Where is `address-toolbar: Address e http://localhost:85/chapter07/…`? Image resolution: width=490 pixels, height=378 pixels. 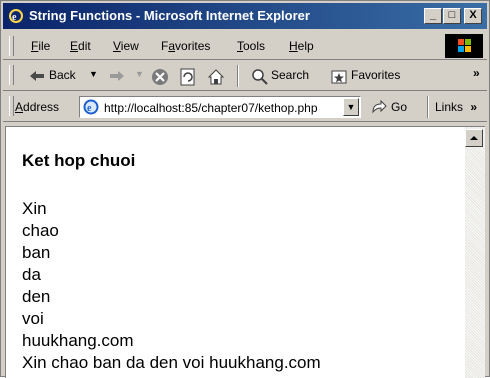
address-toolbar: Address e http://localhost:85/chapter07/… is located at coordinates (245, 107).